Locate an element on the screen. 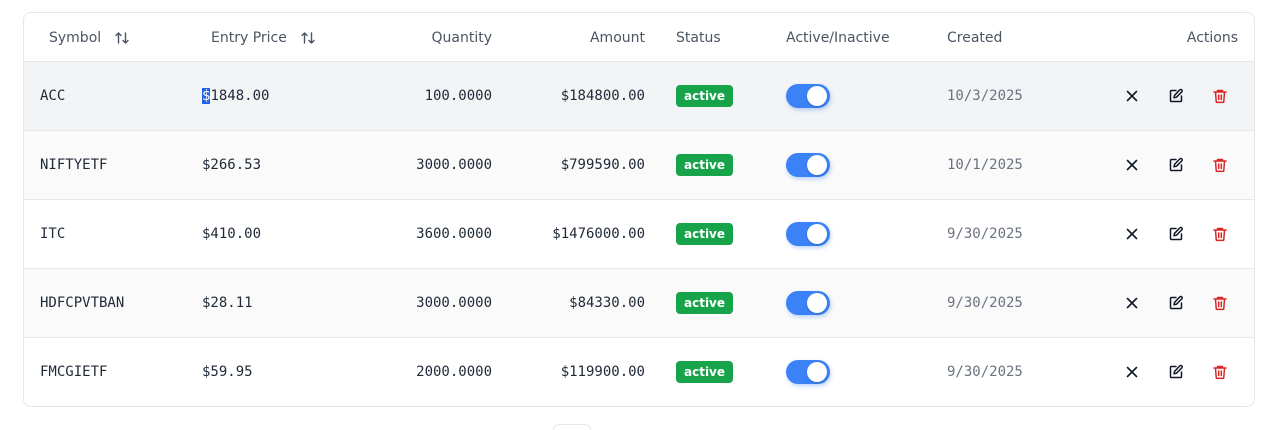 The height and width of the screenshot is (430, 1288). header-symbol: Symbol is located at coordinates (89, 37).